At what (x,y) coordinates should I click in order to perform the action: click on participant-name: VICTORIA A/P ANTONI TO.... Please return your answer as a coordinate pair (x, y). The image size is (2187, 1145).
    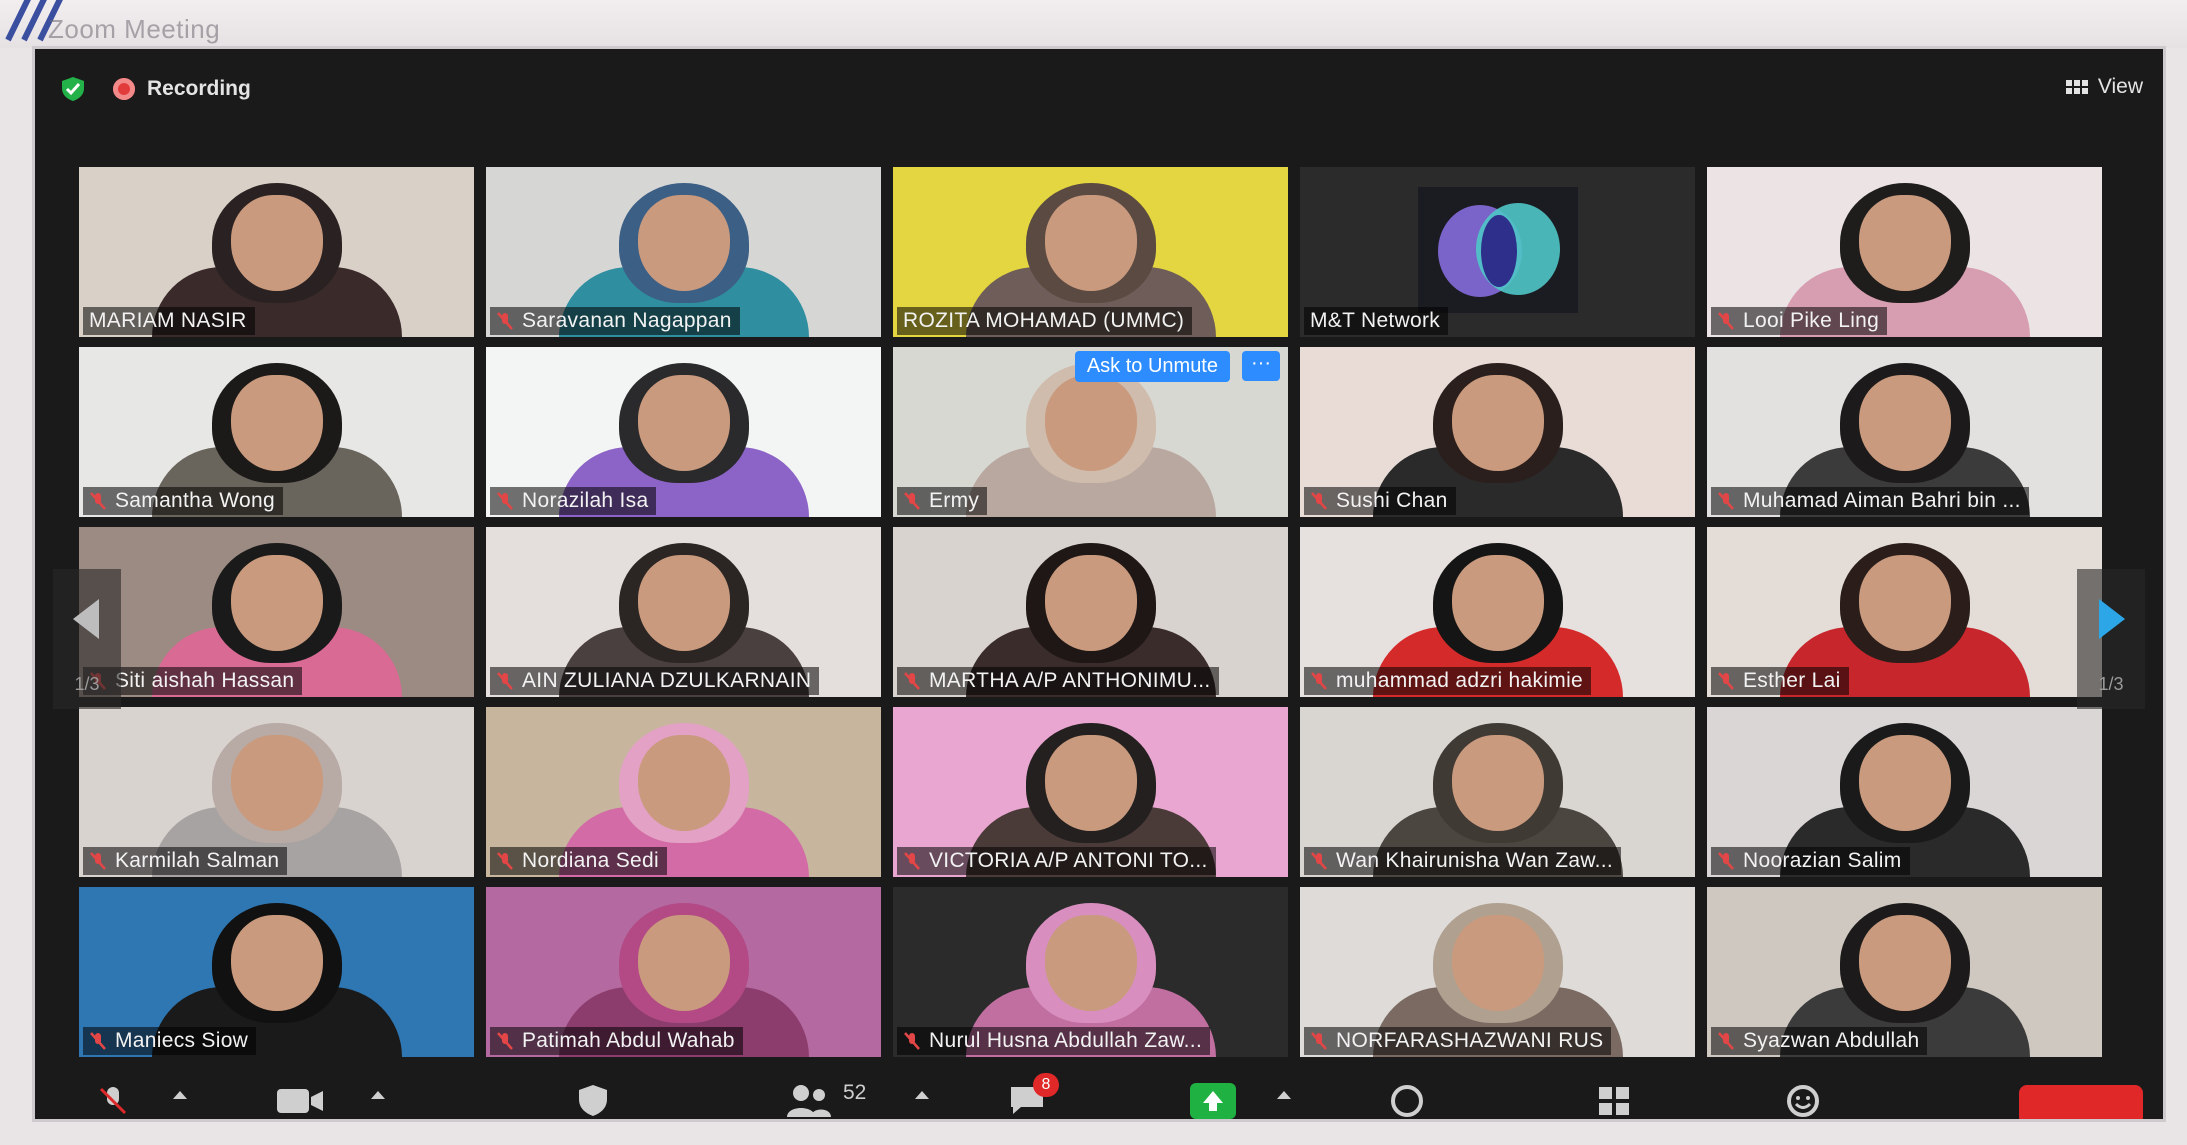
    Looking at the image, I should click on (1068, 860).